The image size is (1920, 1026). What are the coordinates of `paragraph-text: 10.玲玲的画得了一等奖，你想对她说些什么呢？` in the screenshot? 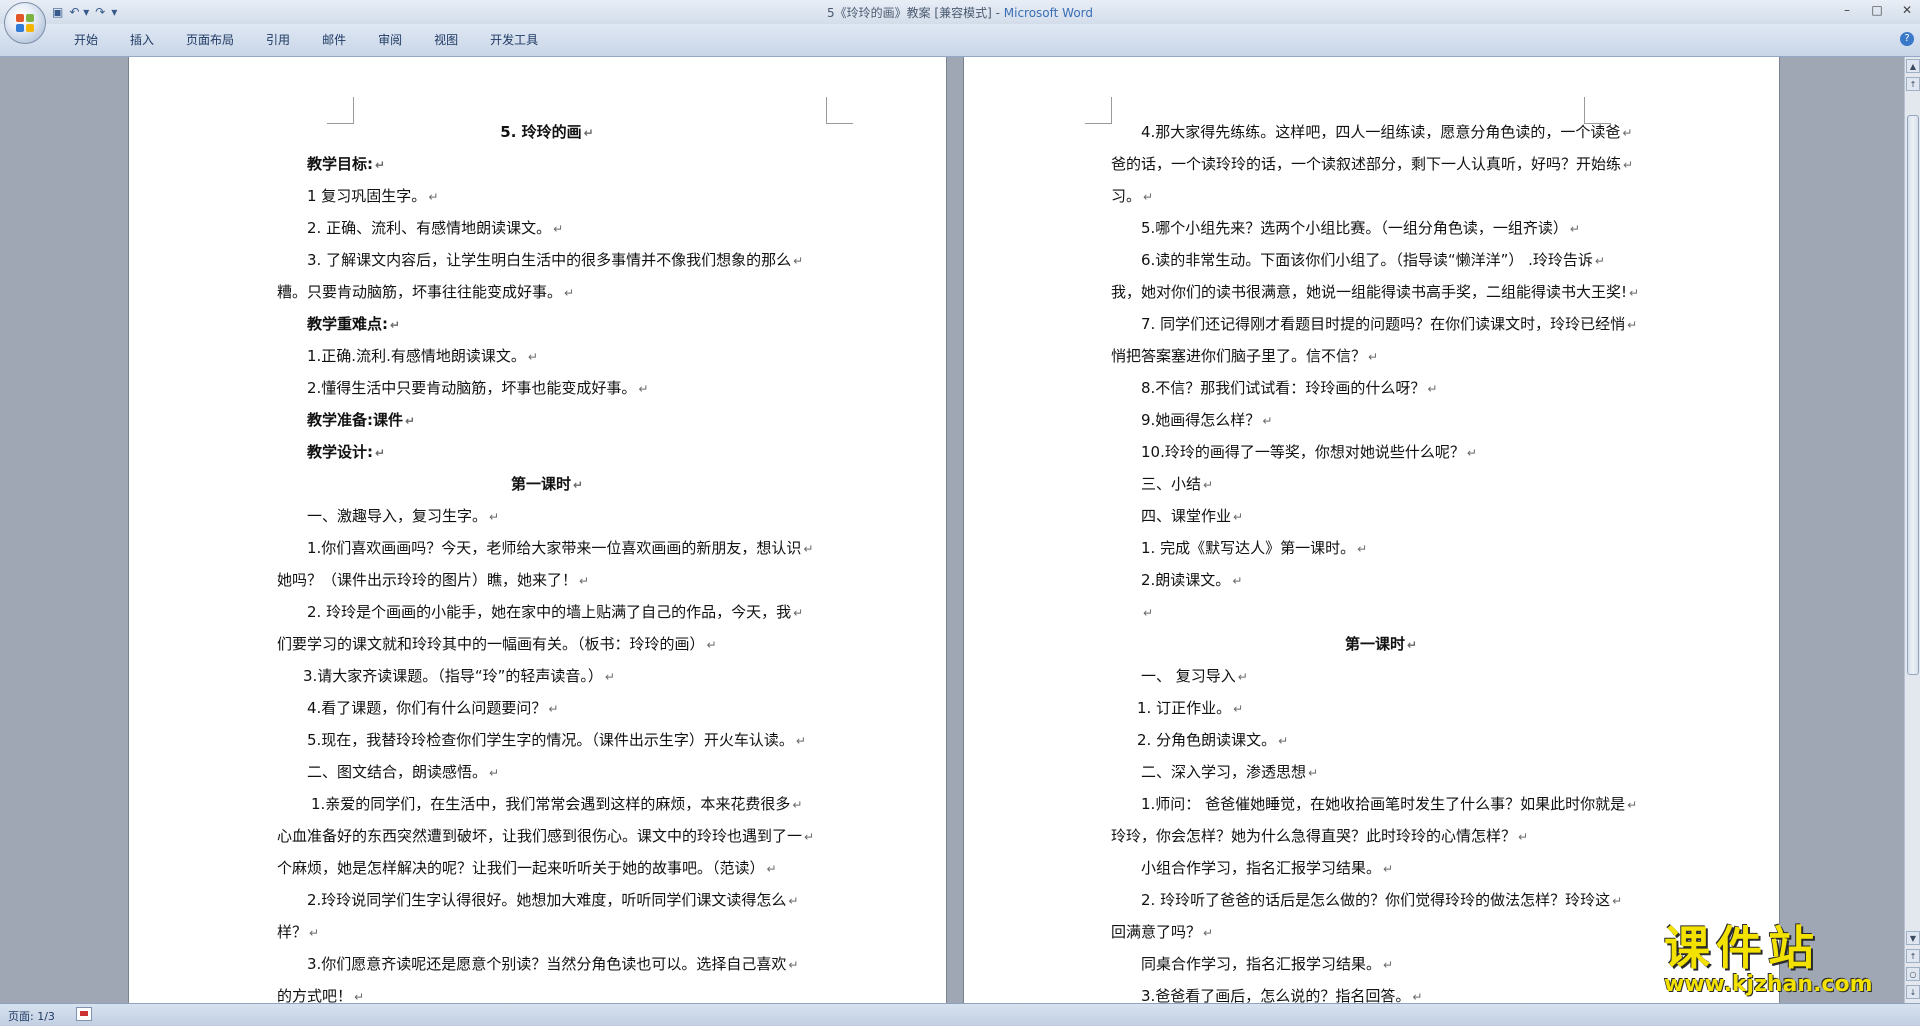 It's located at (1303, 452).